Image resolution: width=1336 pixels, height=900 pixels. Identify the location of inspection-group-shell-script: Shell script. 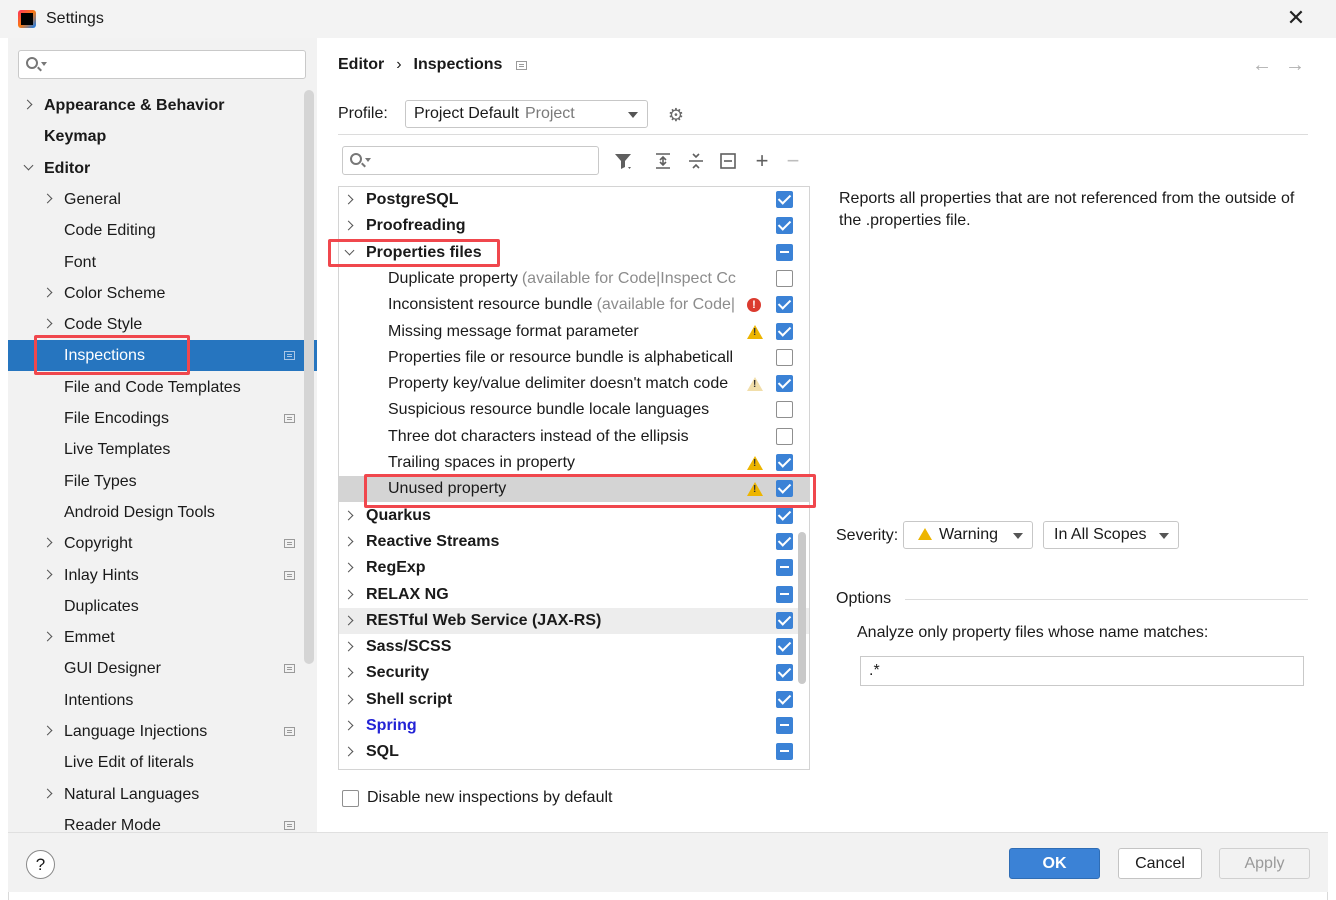
(574, 700).